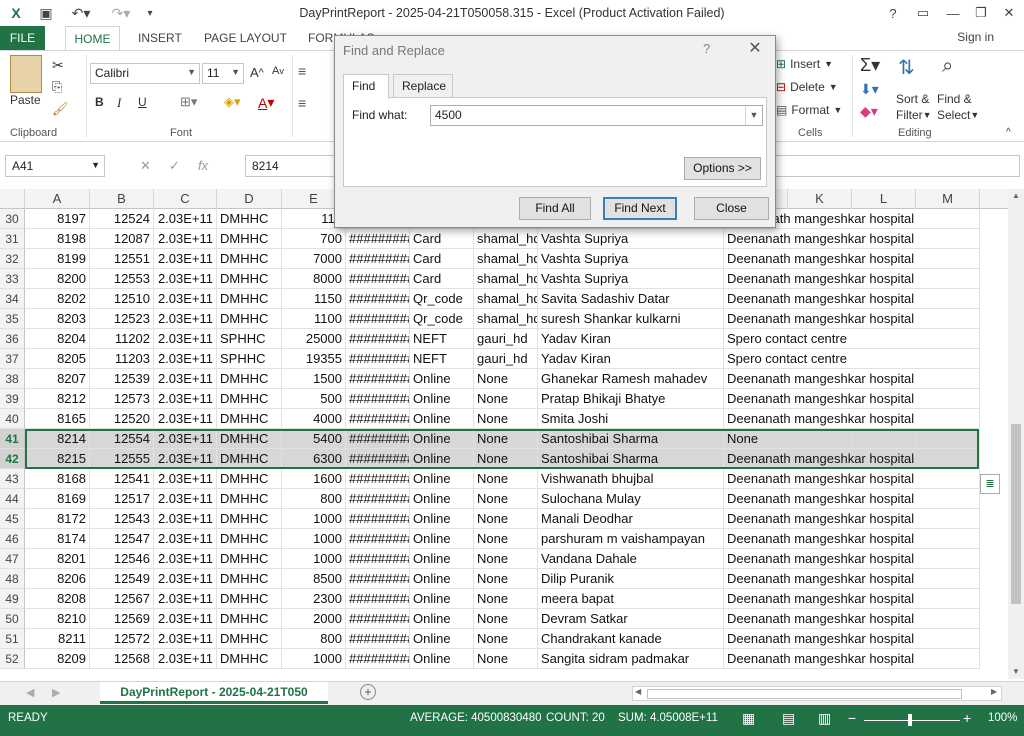  Describe the element at coordinates (57, 399) in the screenshot. I see `cell-a: 8212` at that location.